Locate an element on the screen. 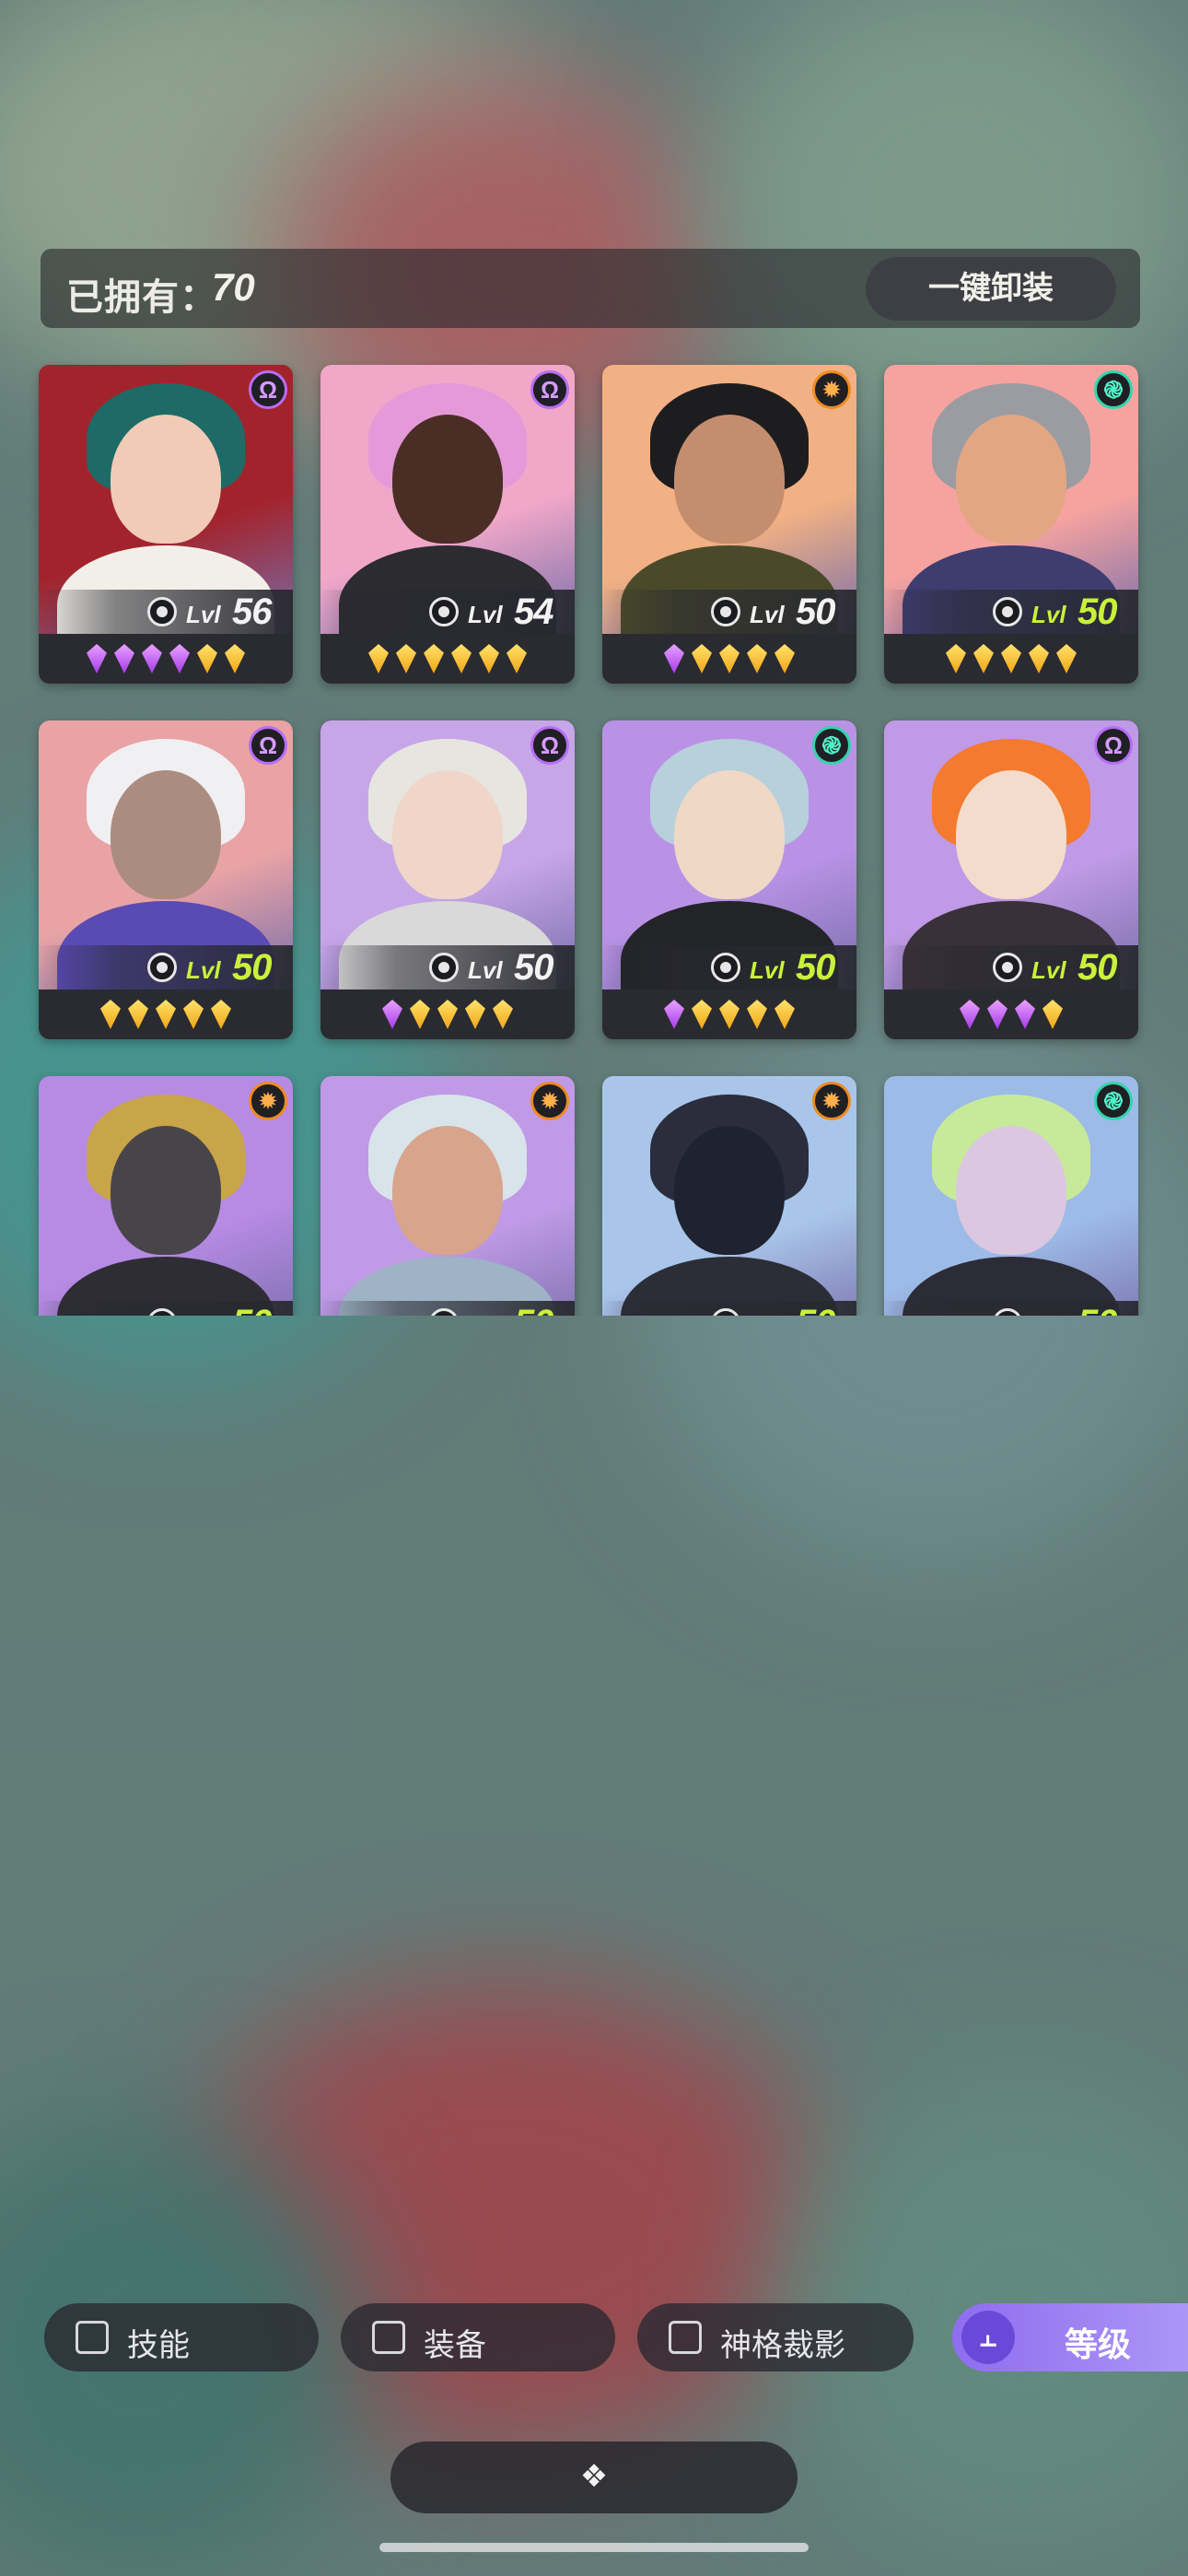 The image size is (1188, 2576). equipment-filter-label: 装备 is located at coordinates (455, 2345).